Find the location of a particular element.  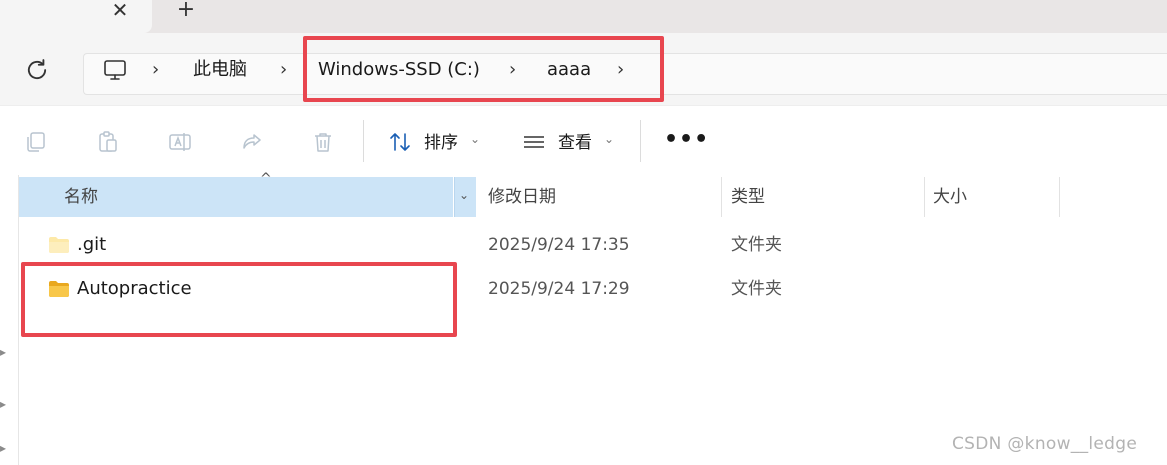

column-header-type: 类型 is located at coordinates (748, 197).